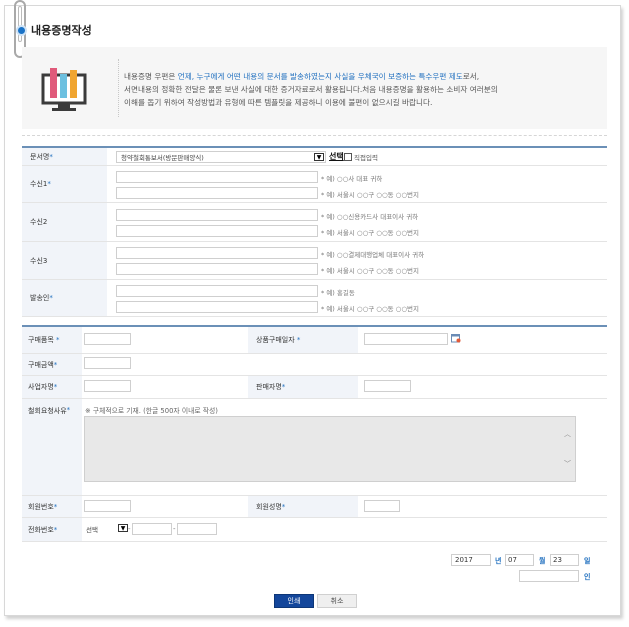 The width and height of the screenshot is (629, 627). I want to click on recipient2-name-hint: * 예) ○○신용카드사 대표이사 귀하, so click(370, 217).